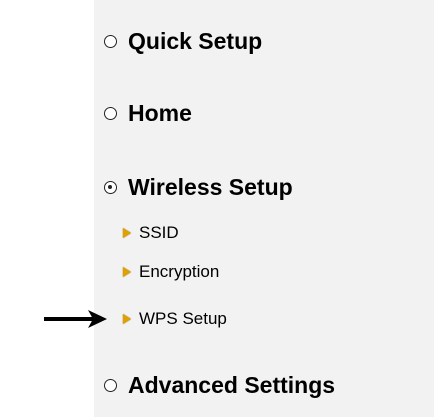 Image resolution: width=434 pixels, height=417 pixels. I want to click on submenu-item-ssid: SSID, so click(151, 233).